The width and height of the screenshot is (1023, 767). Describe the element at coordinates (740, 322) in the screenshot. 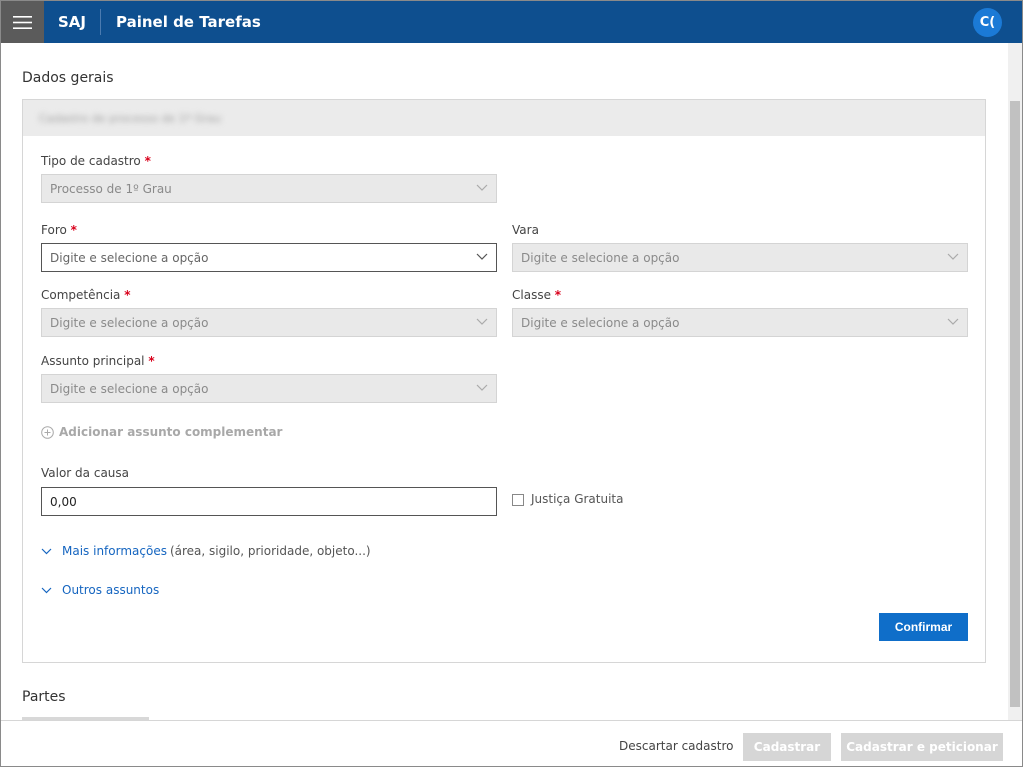

I see `classe-select: Digite e selecione a opção` at that location.